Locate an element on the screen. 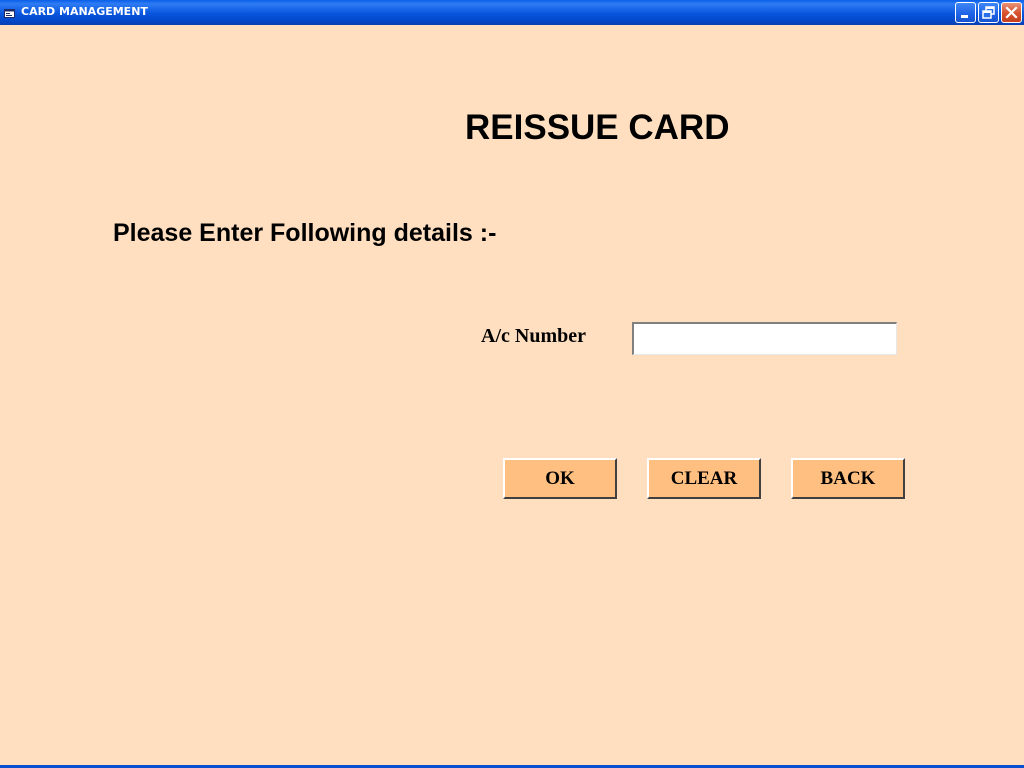 The image size is (1024, 768). account-number-label: A/c Number is located at coordinates (533, 336).